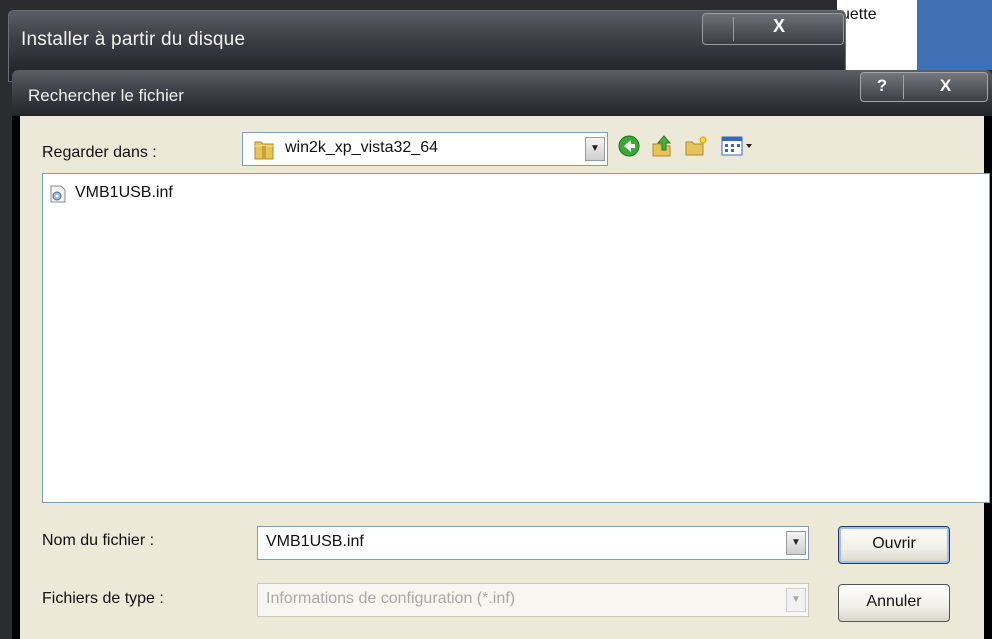 This screenshot has width=992, height=639. Describe the element at coordinates (533, 543) in the screenshot. I see `filename-input: VMB1USB.inf ▼` at that location.